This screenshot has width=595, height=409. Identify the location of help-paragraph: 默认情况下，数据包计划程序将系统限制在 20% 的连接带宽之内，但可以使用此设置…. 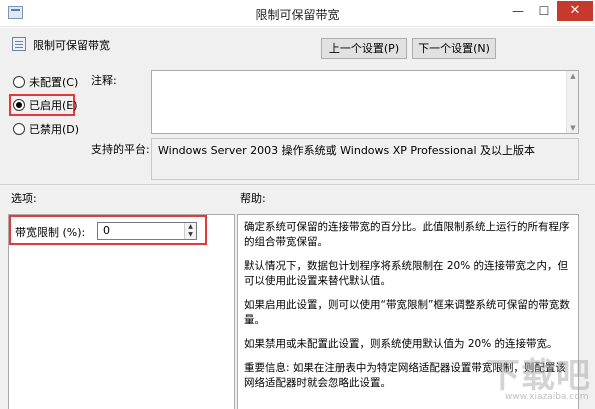
(406, 273).